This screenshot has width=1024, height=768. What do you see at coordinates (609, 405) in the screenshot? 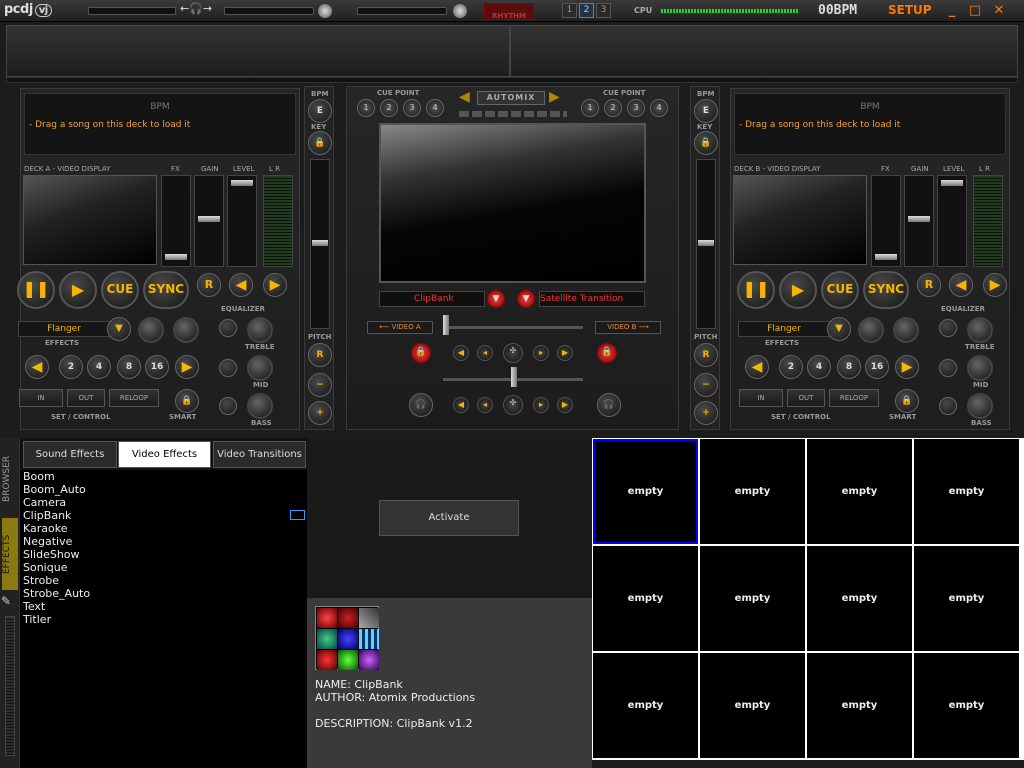
I see `headphone-b-button: 🎧` at bounding box center [609, 405].